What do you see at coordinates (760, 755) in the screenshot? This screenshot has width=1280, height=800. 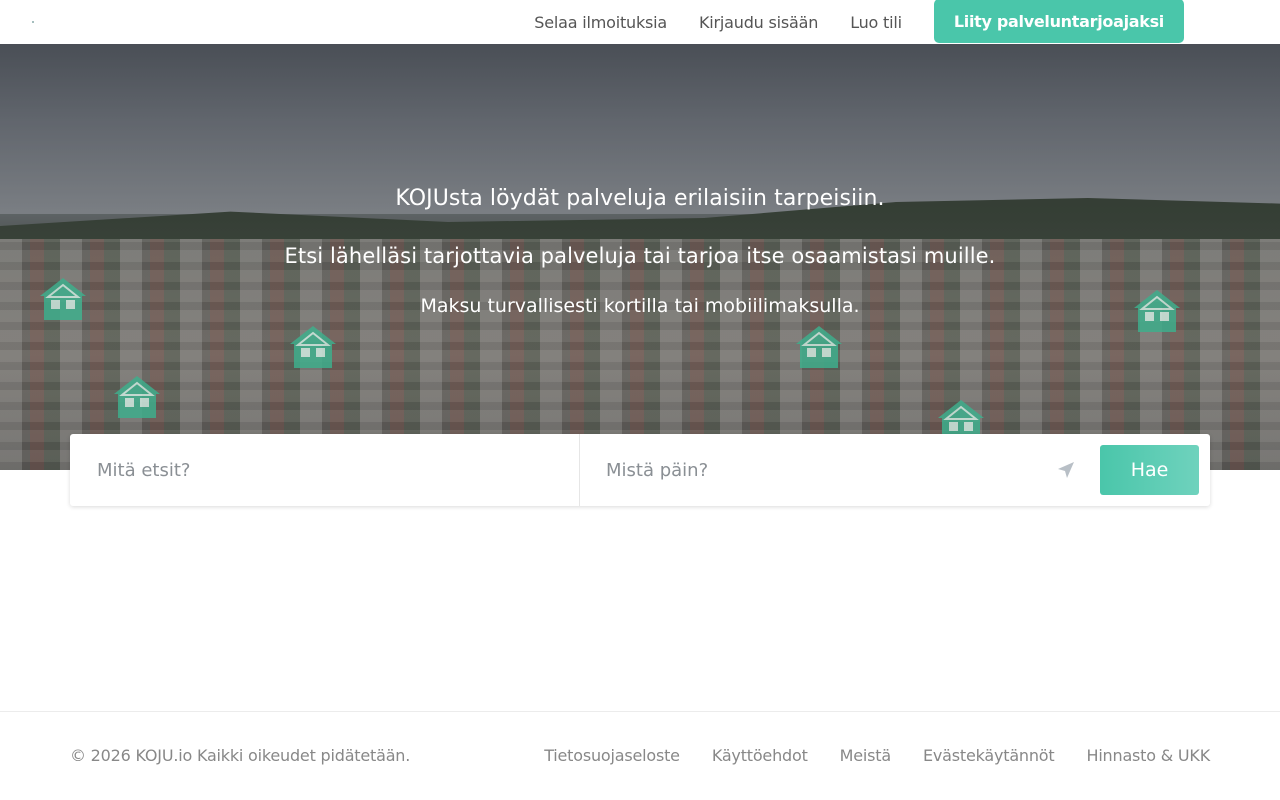 I see `footer-link-terms: Käyttöehdot` at bounding box center [760, 755].